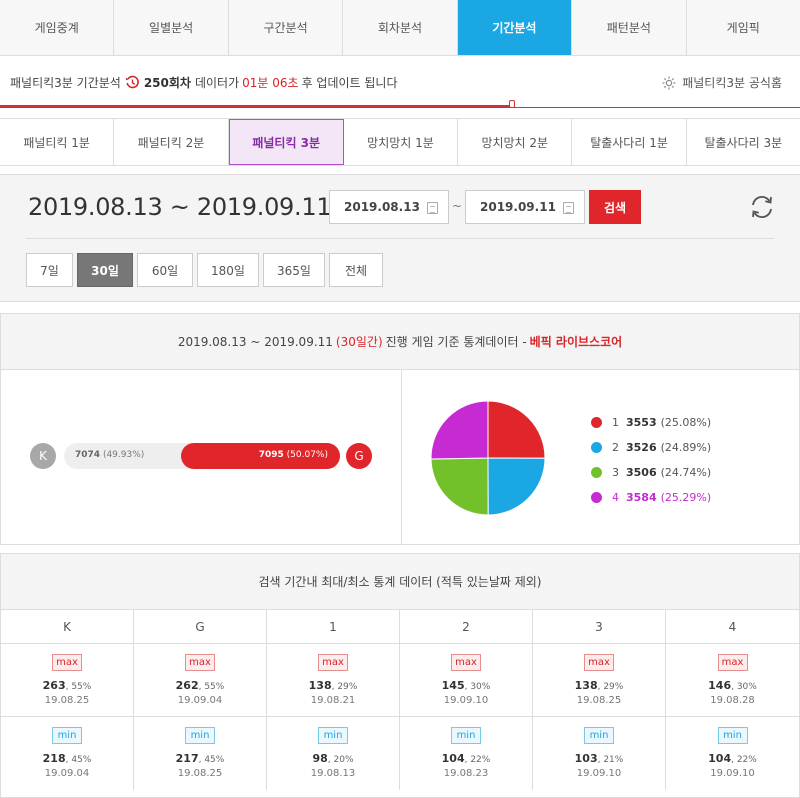  I want to click on tab-hammer-2min: 망치망치 2분, so click(515, 142).